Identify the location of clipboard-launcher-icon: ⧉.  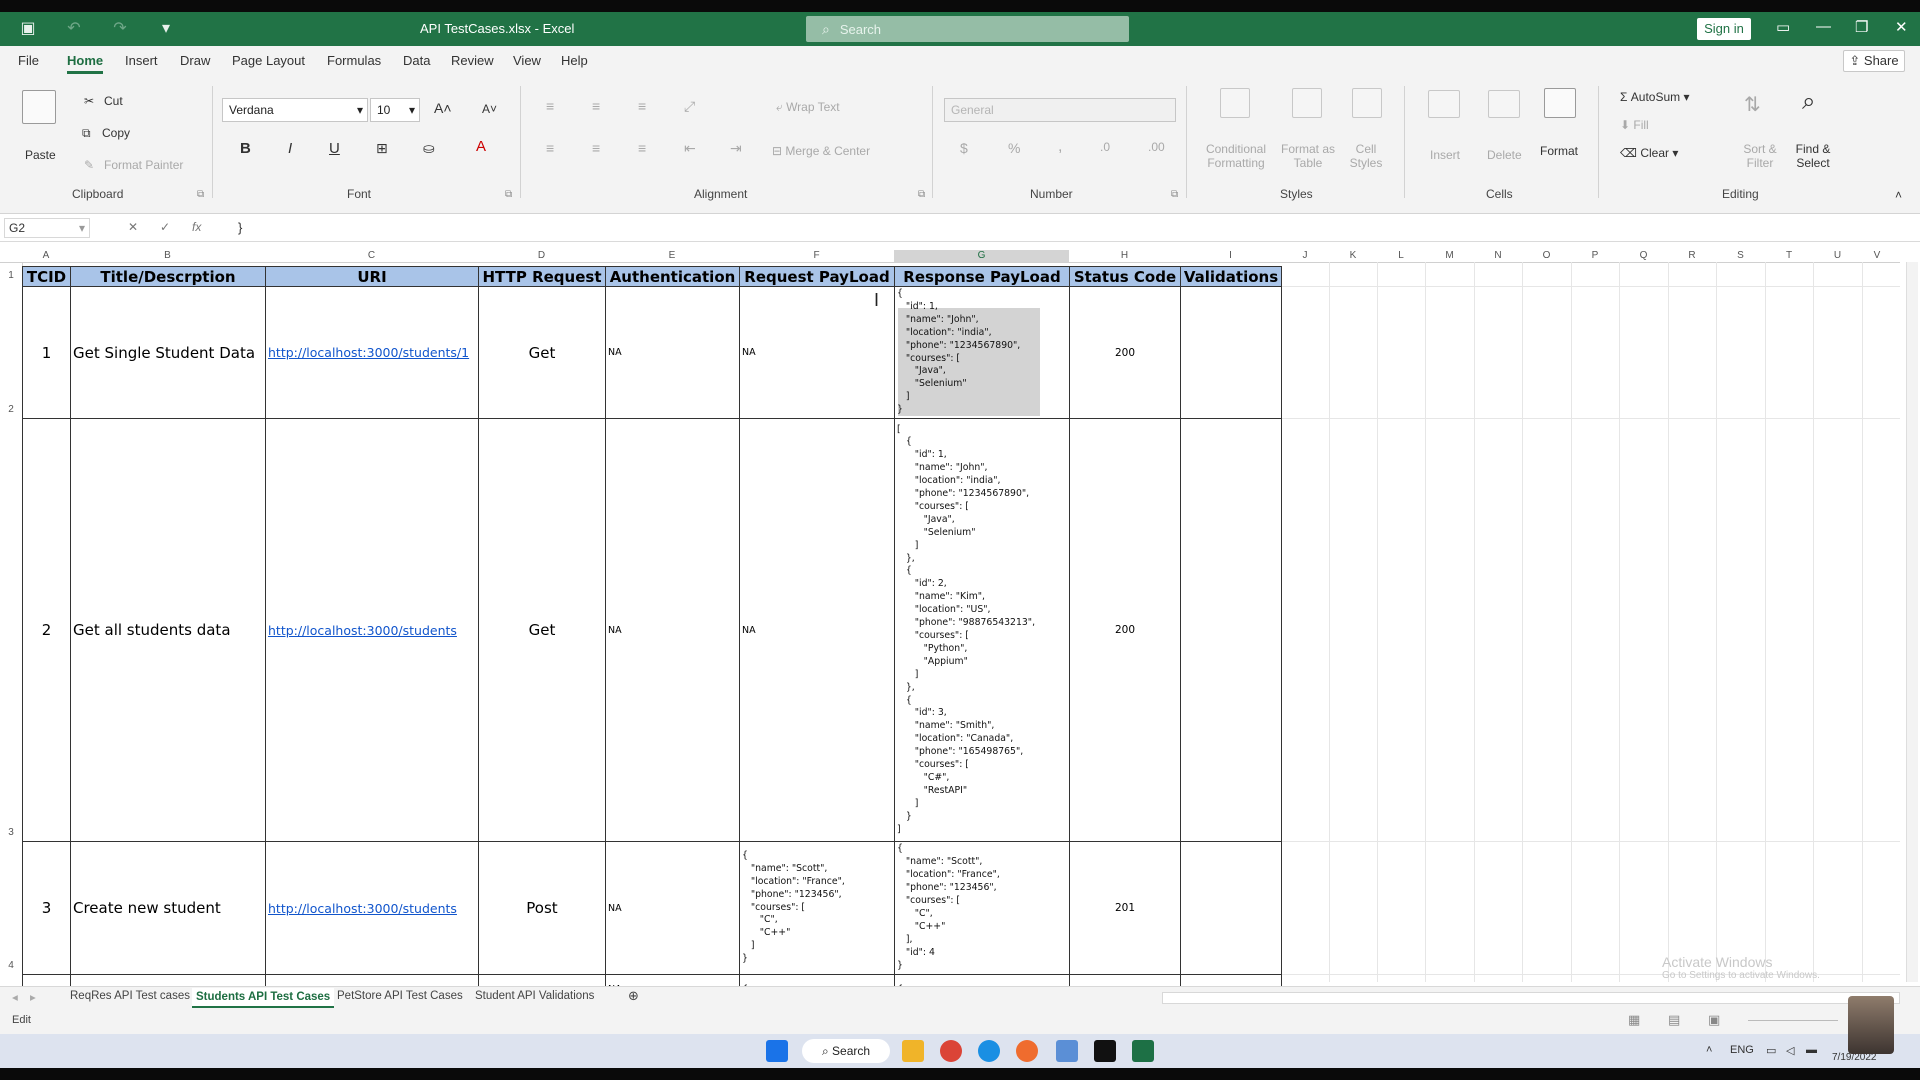
(200, 194).